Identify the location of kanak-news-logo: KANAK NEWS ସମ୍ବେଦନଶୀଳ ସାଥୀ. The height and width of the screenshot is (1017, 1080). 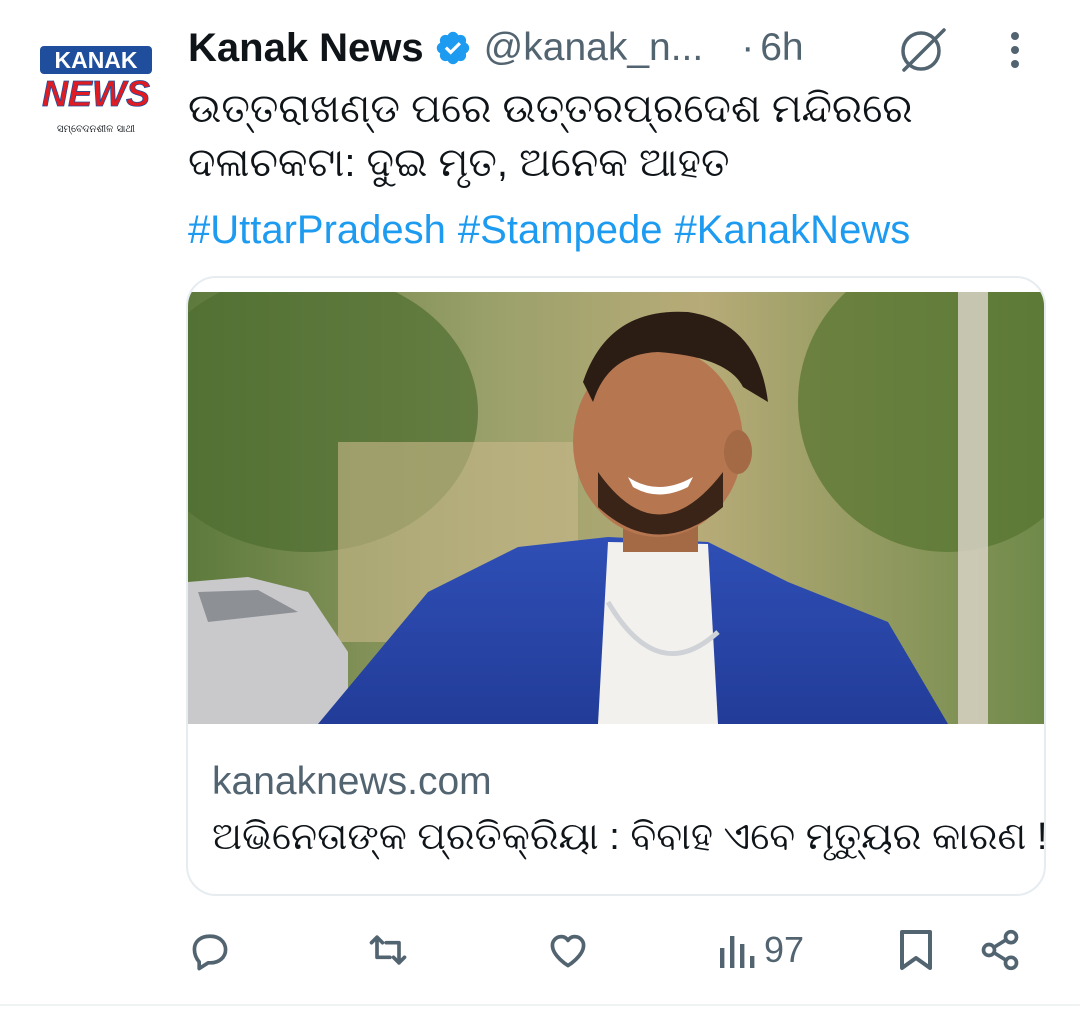
(95, 93).